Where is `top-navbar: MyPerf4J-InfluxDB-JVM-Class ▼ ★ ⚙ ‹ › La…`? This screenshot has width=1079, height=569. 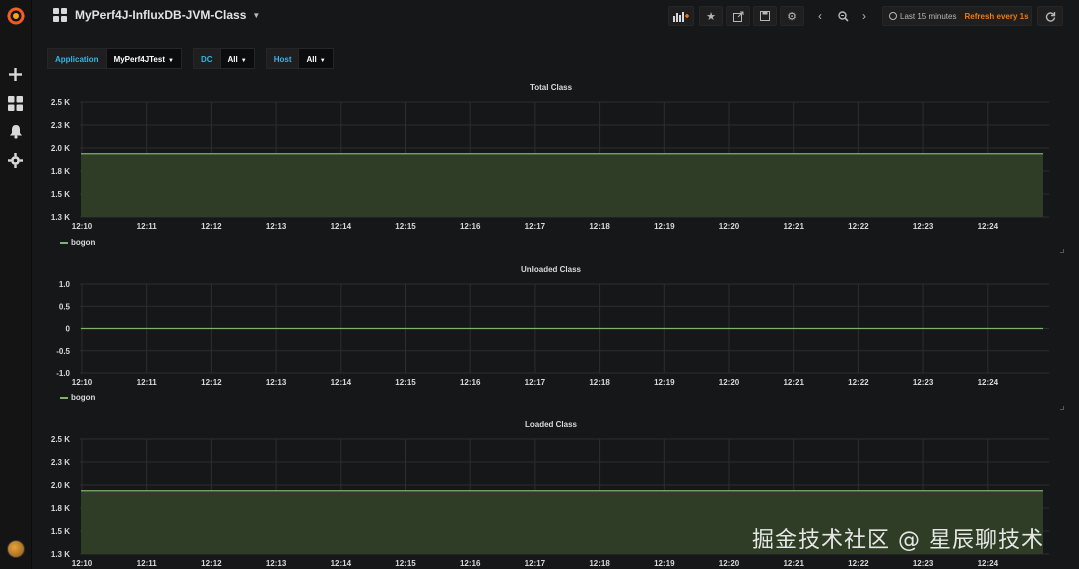 top-navbar: MyPerf4J-InfluxDB-JVM-Class ▼ ★ ⚙ ‹ › La… is located at coordinates (556, 17).